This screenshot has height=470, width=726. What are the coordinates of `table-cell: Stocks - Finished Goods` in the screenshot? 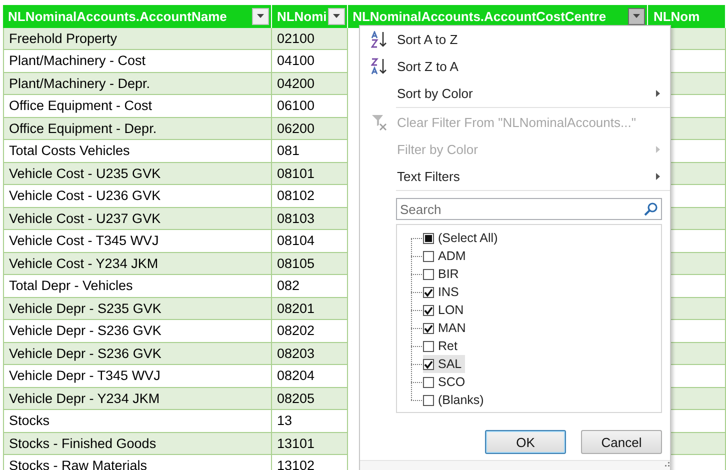 It's located at (137, 443).